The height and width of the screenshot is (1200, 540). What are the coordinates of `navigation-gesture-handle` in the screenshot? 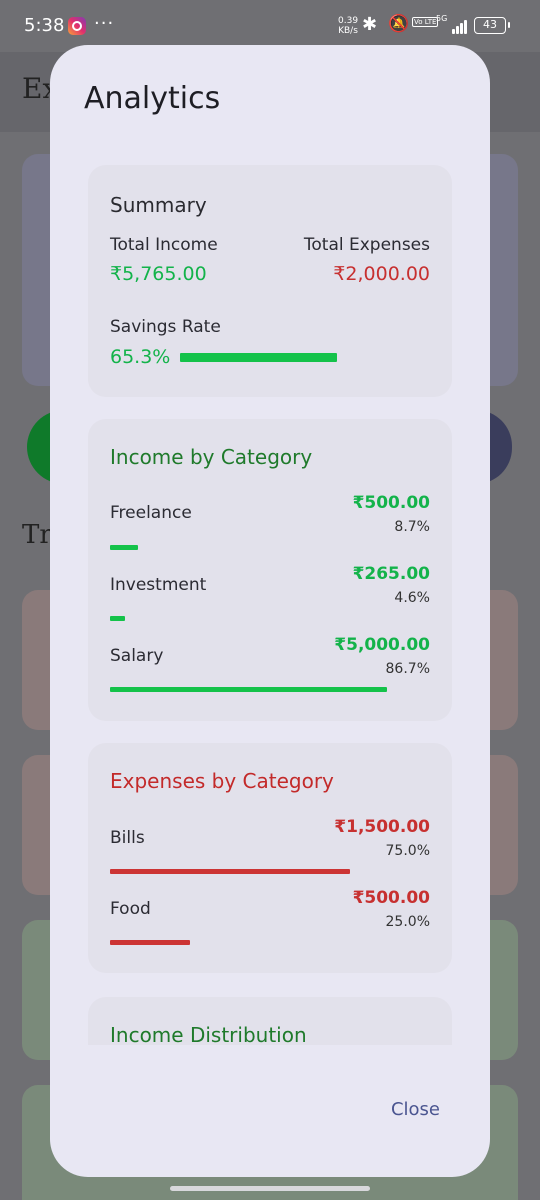 It's located at (270, 1188).